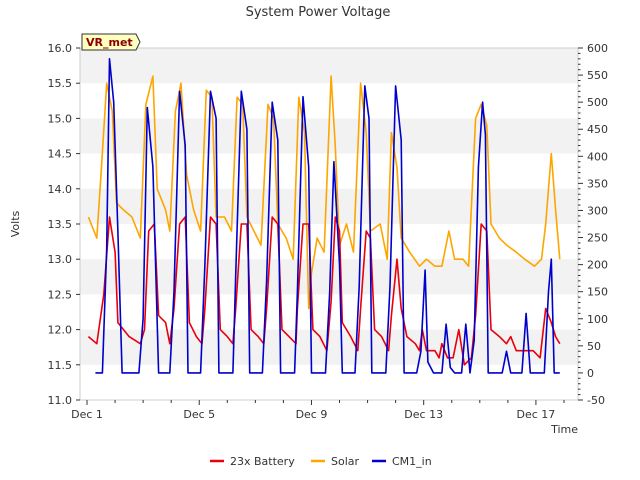 This screenshot has height=480, width=640. I want to click on y2-tick-label: 600, so click(597, 48).